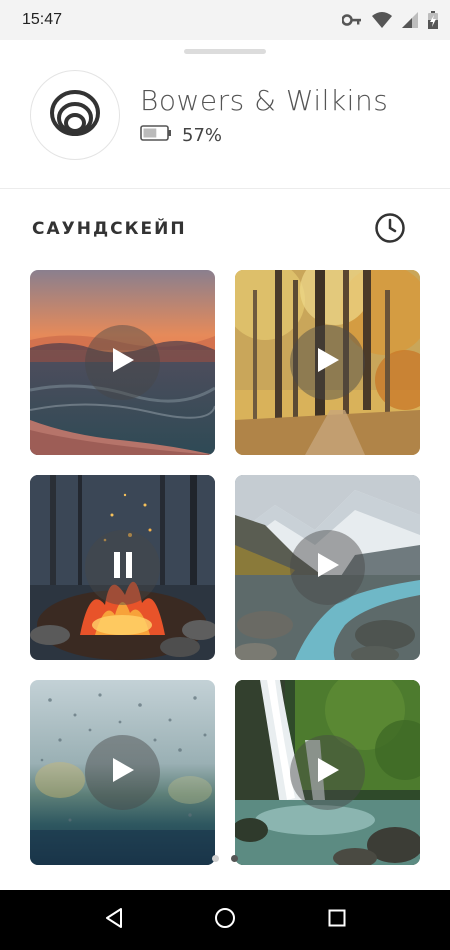  What do you see at coordinates (156, 135) in the screenshot?
I see `battery-icon` at bounding box center [156, 135].